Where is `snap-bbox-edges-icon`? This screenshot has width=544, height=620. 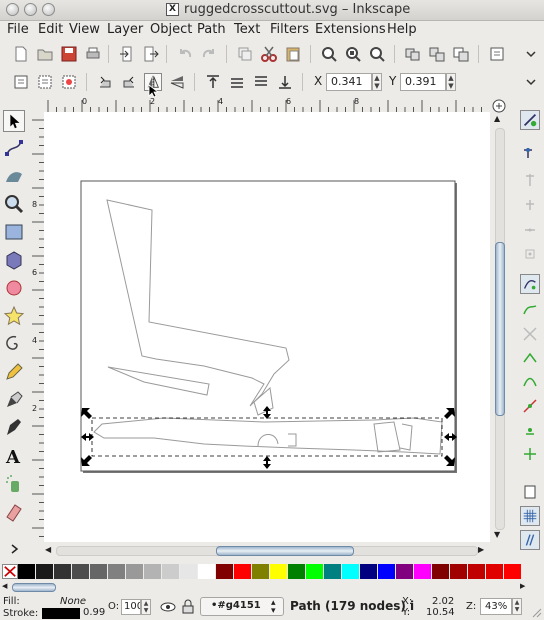
snap-bbox-edges-icon is located at coordinates (530, 180).